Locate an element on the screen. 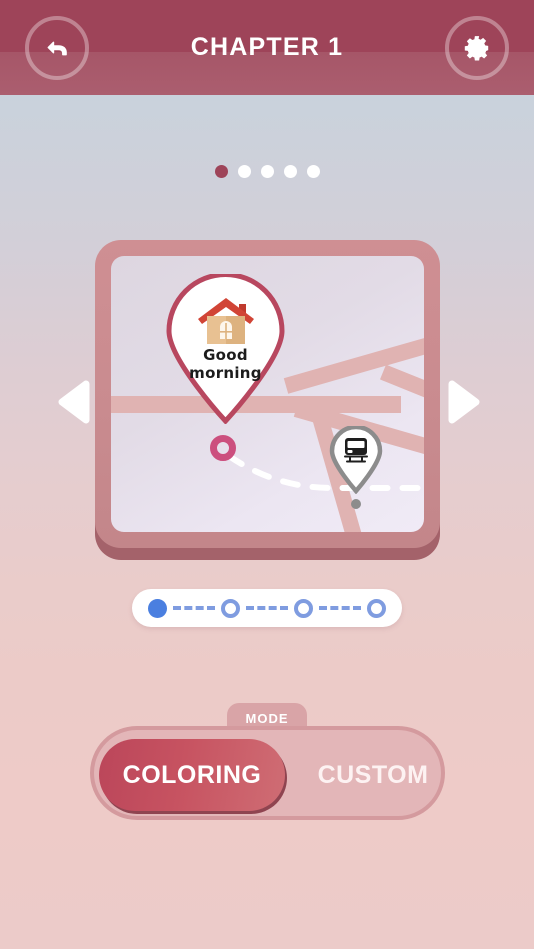 Image resolution: width=534 pixels, height=949 pixels. mode-toggle: COLORING CUSTOM is located at coordinates (267, 773).